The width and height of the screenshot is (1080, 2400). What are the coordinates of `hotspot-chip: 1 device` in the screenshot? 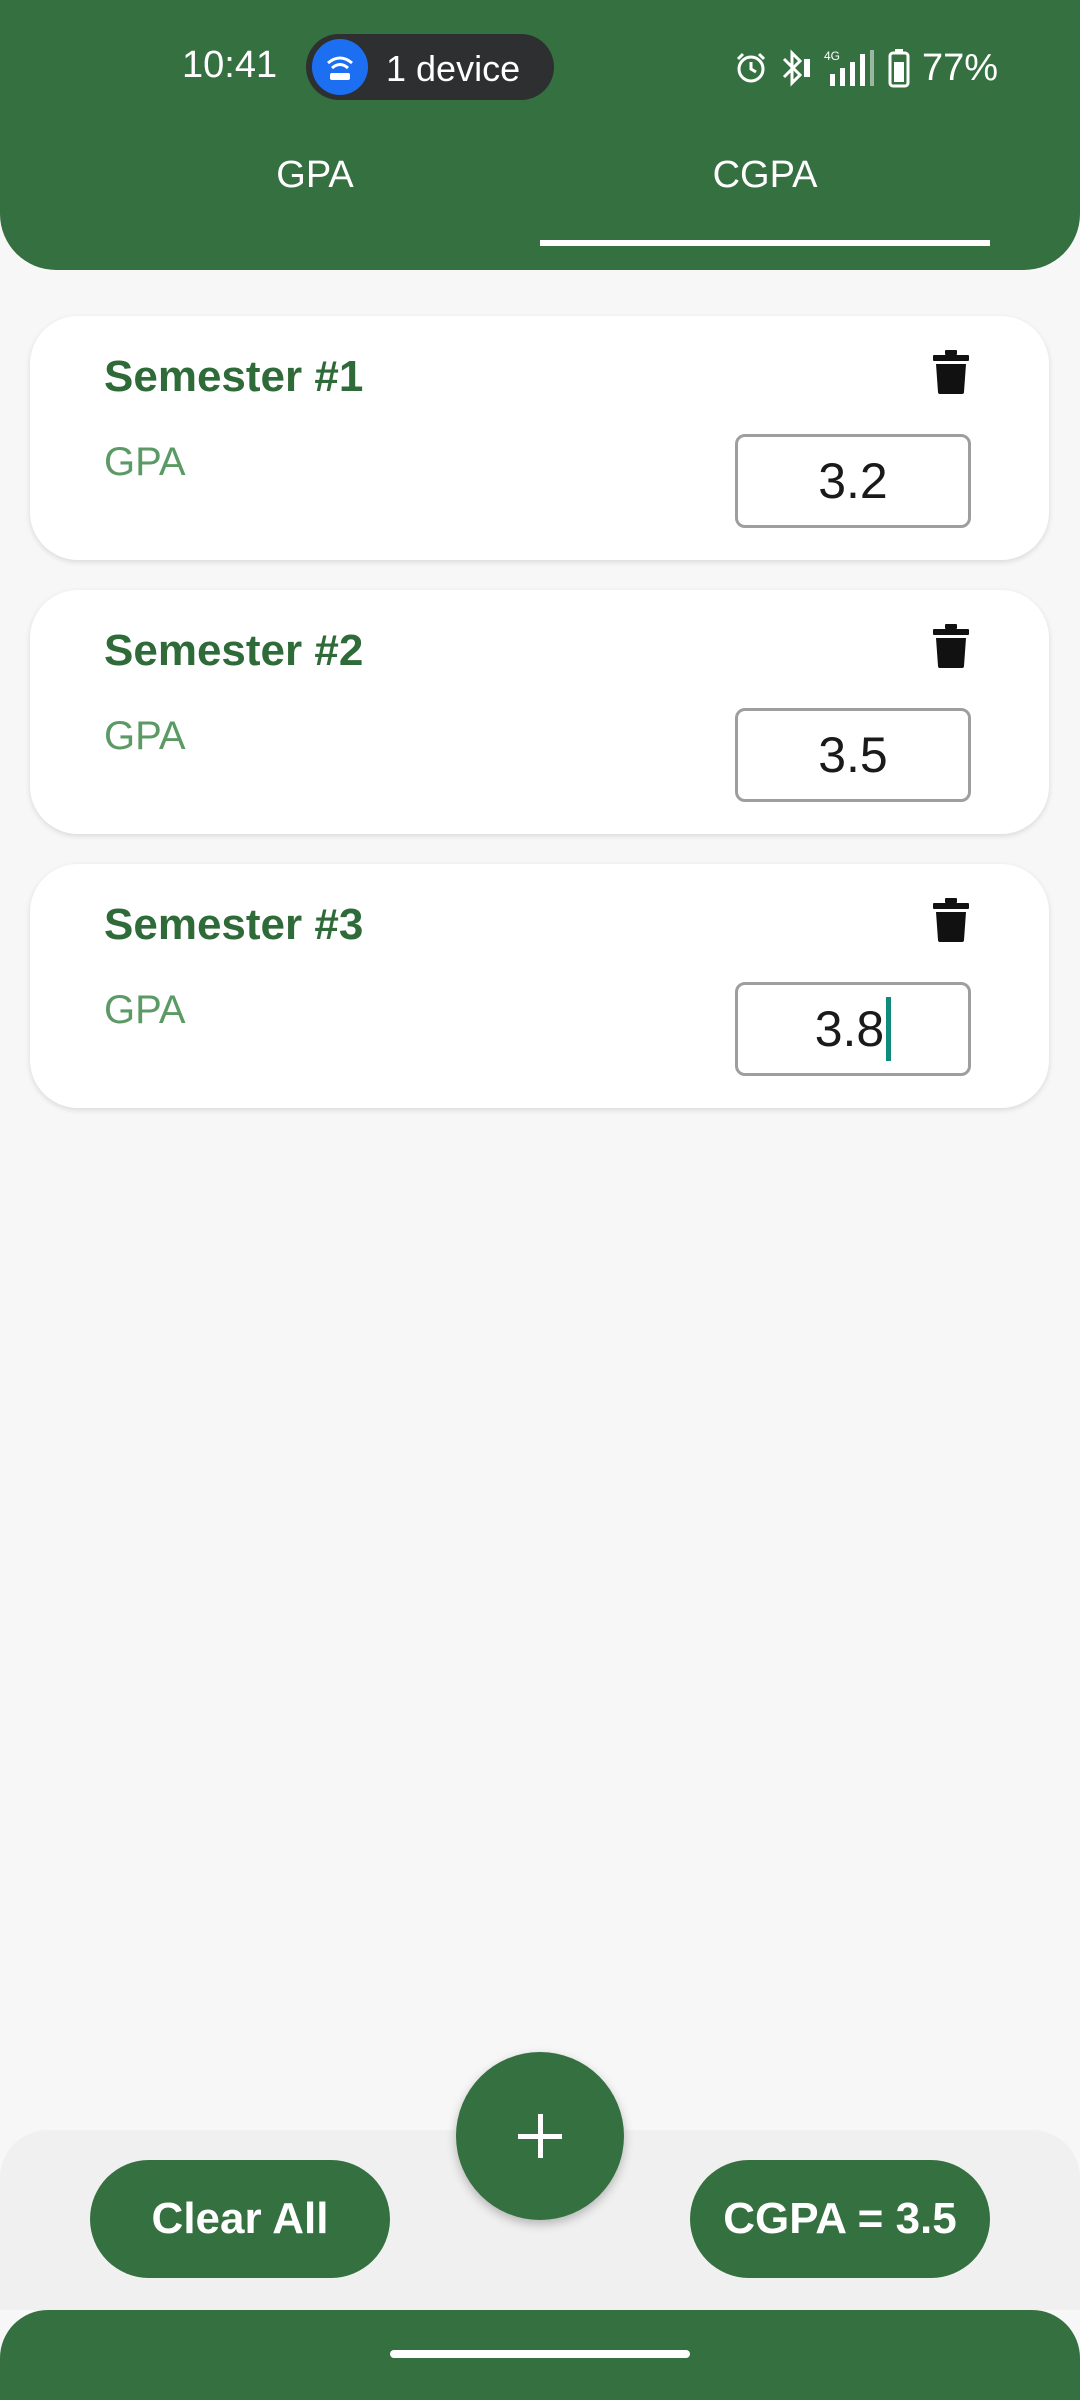 It's located at (430, 67).